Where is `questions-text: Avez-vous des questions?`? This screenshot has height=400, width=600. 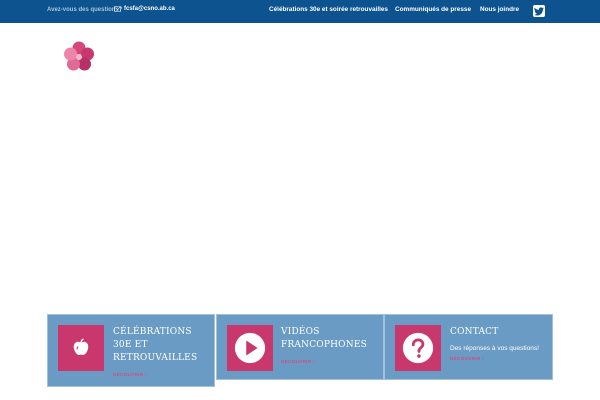
questions-text: Avez-vous des questions? is located at coordinates (85, 10).